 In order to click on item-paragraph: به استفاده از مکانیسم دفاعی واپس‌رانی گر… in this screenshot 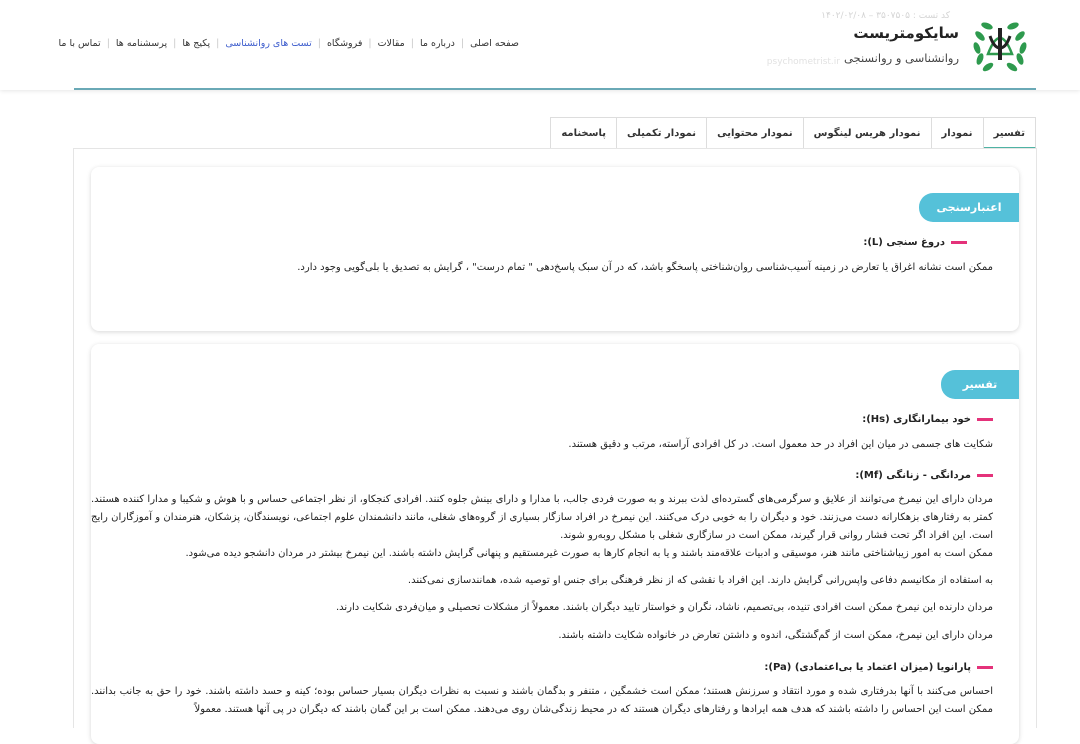, I will do `click(700, 580)`.